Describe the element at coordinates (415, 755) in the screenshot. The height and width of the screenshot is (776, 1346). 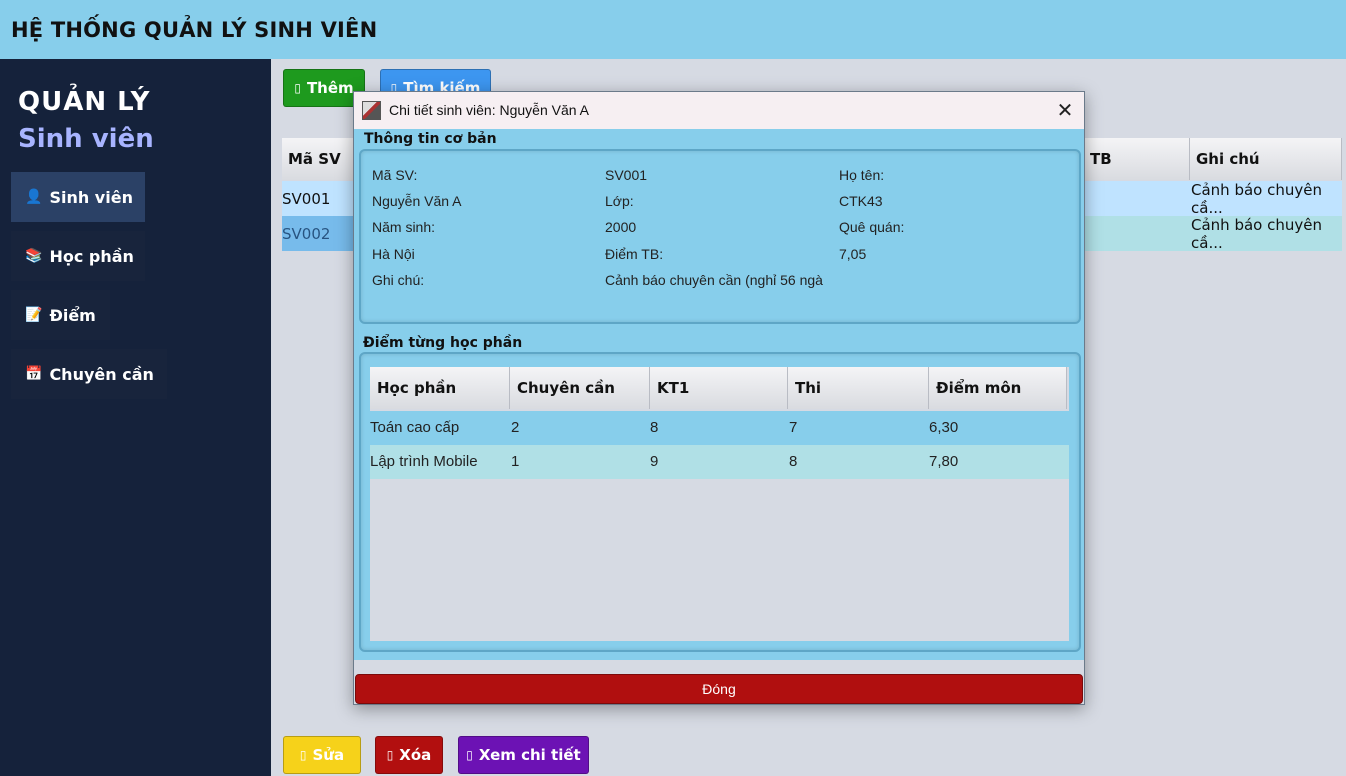
I see `delete-button-label: Xóa` at that location.